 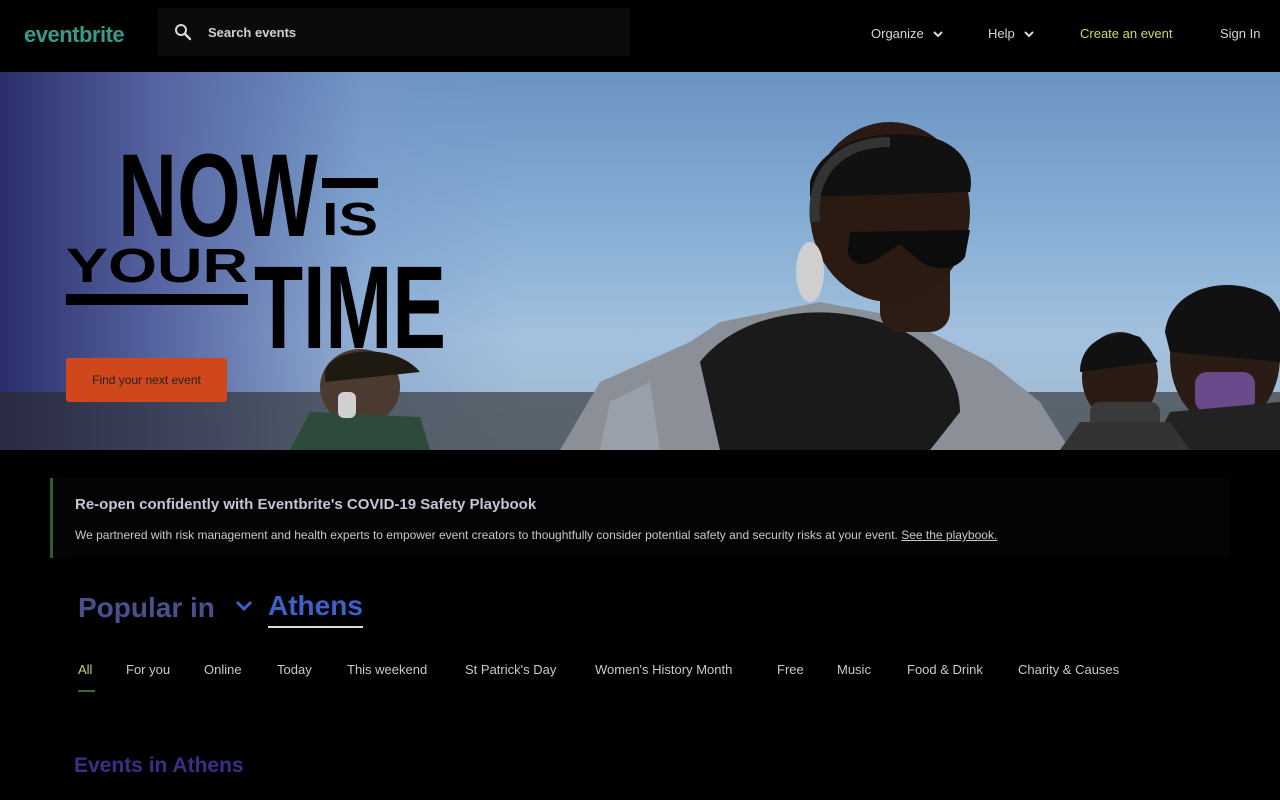 What do you see at coordinates (663, 669) in the screenshot?
I see `tab-womens-history-month: Women's History Month` at bounding box center [663, 669].